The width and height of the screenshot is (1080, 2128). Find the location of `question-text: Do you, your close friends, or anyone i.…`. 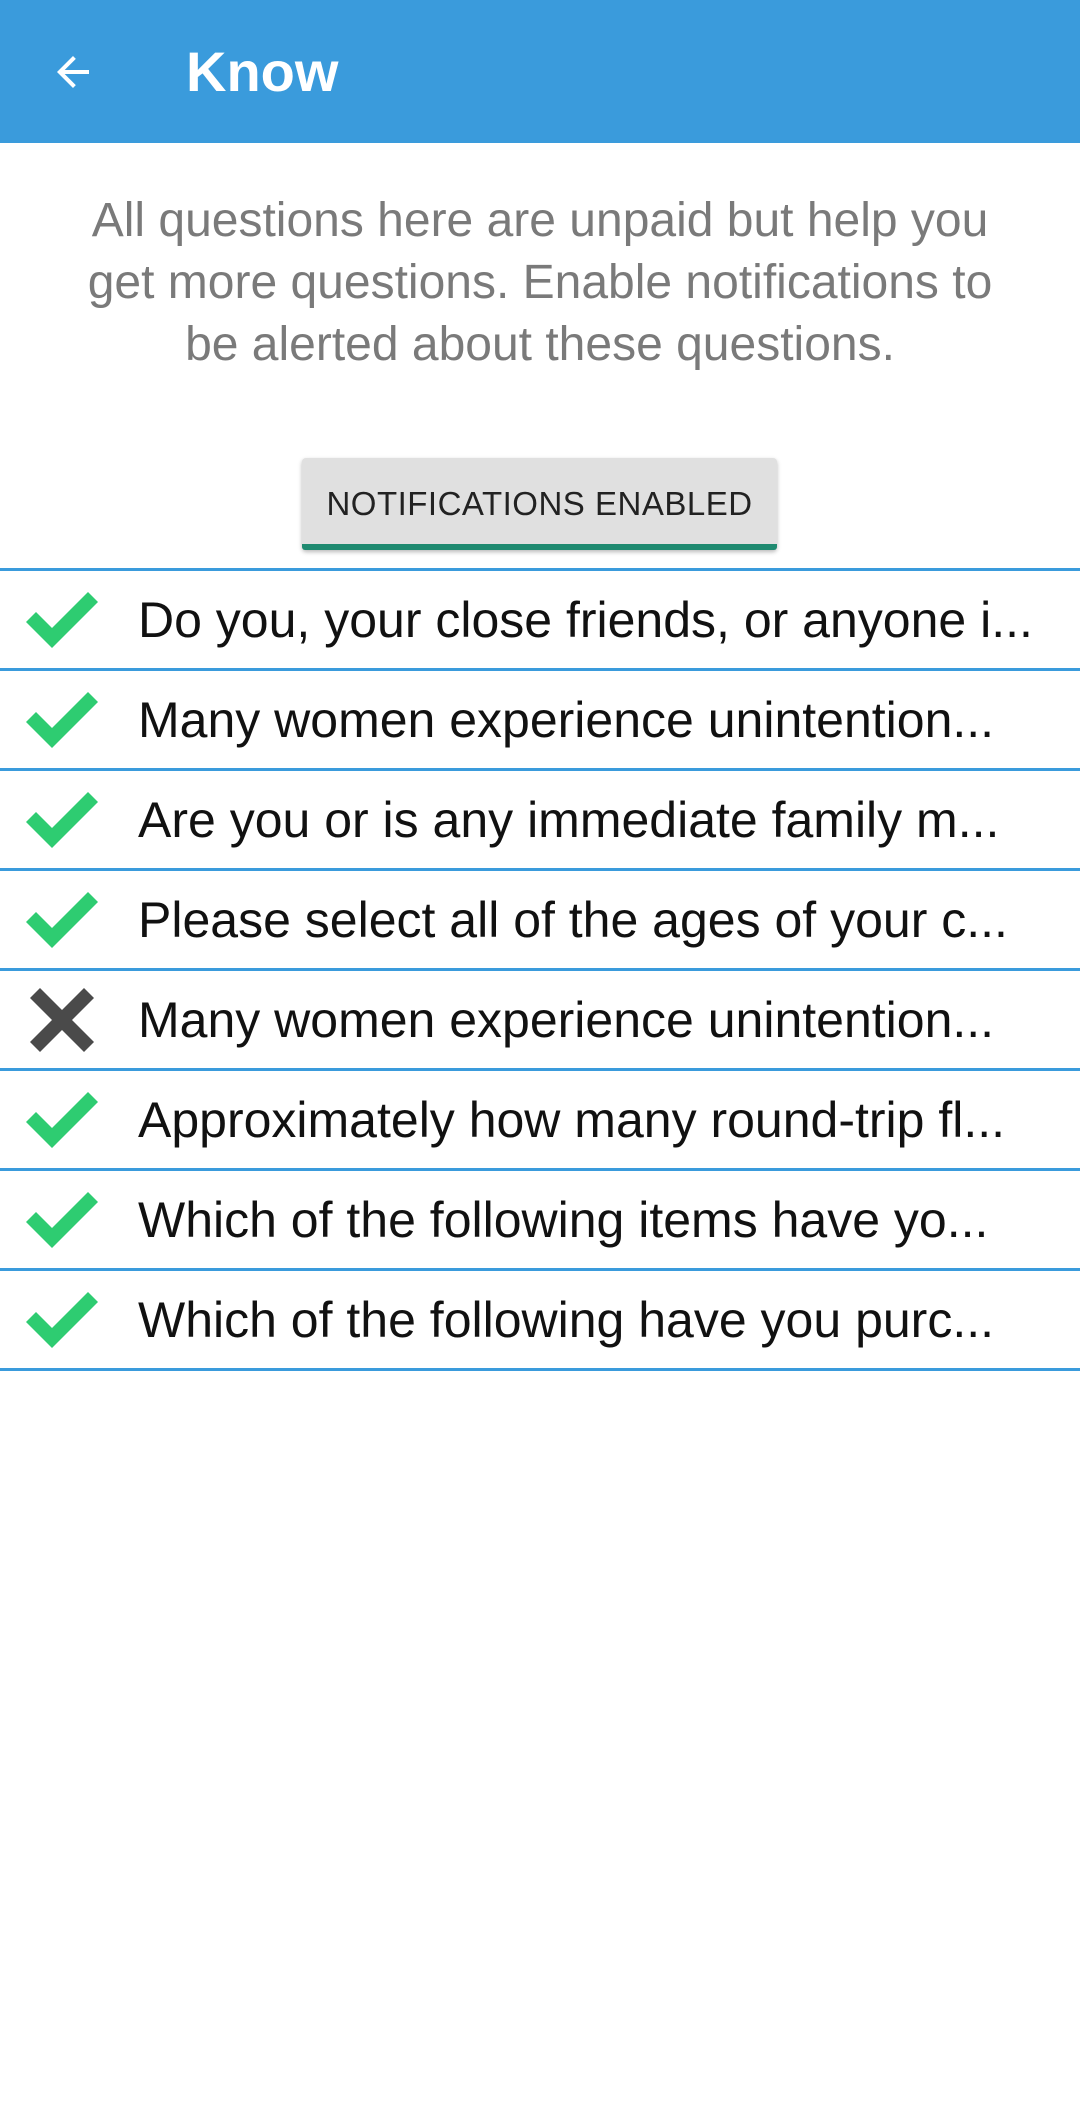

question-text: Do you, your close friends, or anyone i.… is located at coordinates (585, 619).